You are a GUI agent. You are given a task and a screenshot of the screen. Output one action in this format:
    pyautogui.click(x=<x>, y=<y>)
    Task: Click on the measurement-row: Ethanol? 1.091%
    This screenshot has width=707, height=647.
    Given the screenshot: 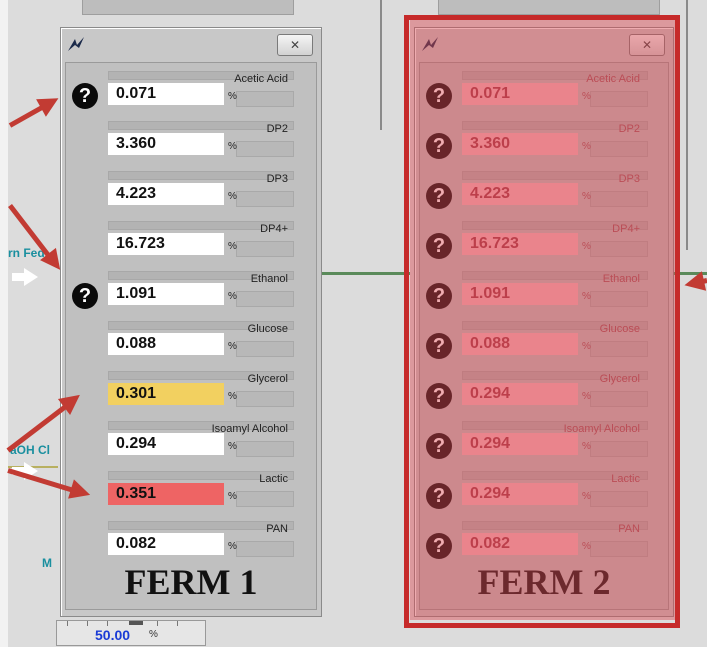 What is the action you would take?
    pyautogui.click(x=191, y=291)
    